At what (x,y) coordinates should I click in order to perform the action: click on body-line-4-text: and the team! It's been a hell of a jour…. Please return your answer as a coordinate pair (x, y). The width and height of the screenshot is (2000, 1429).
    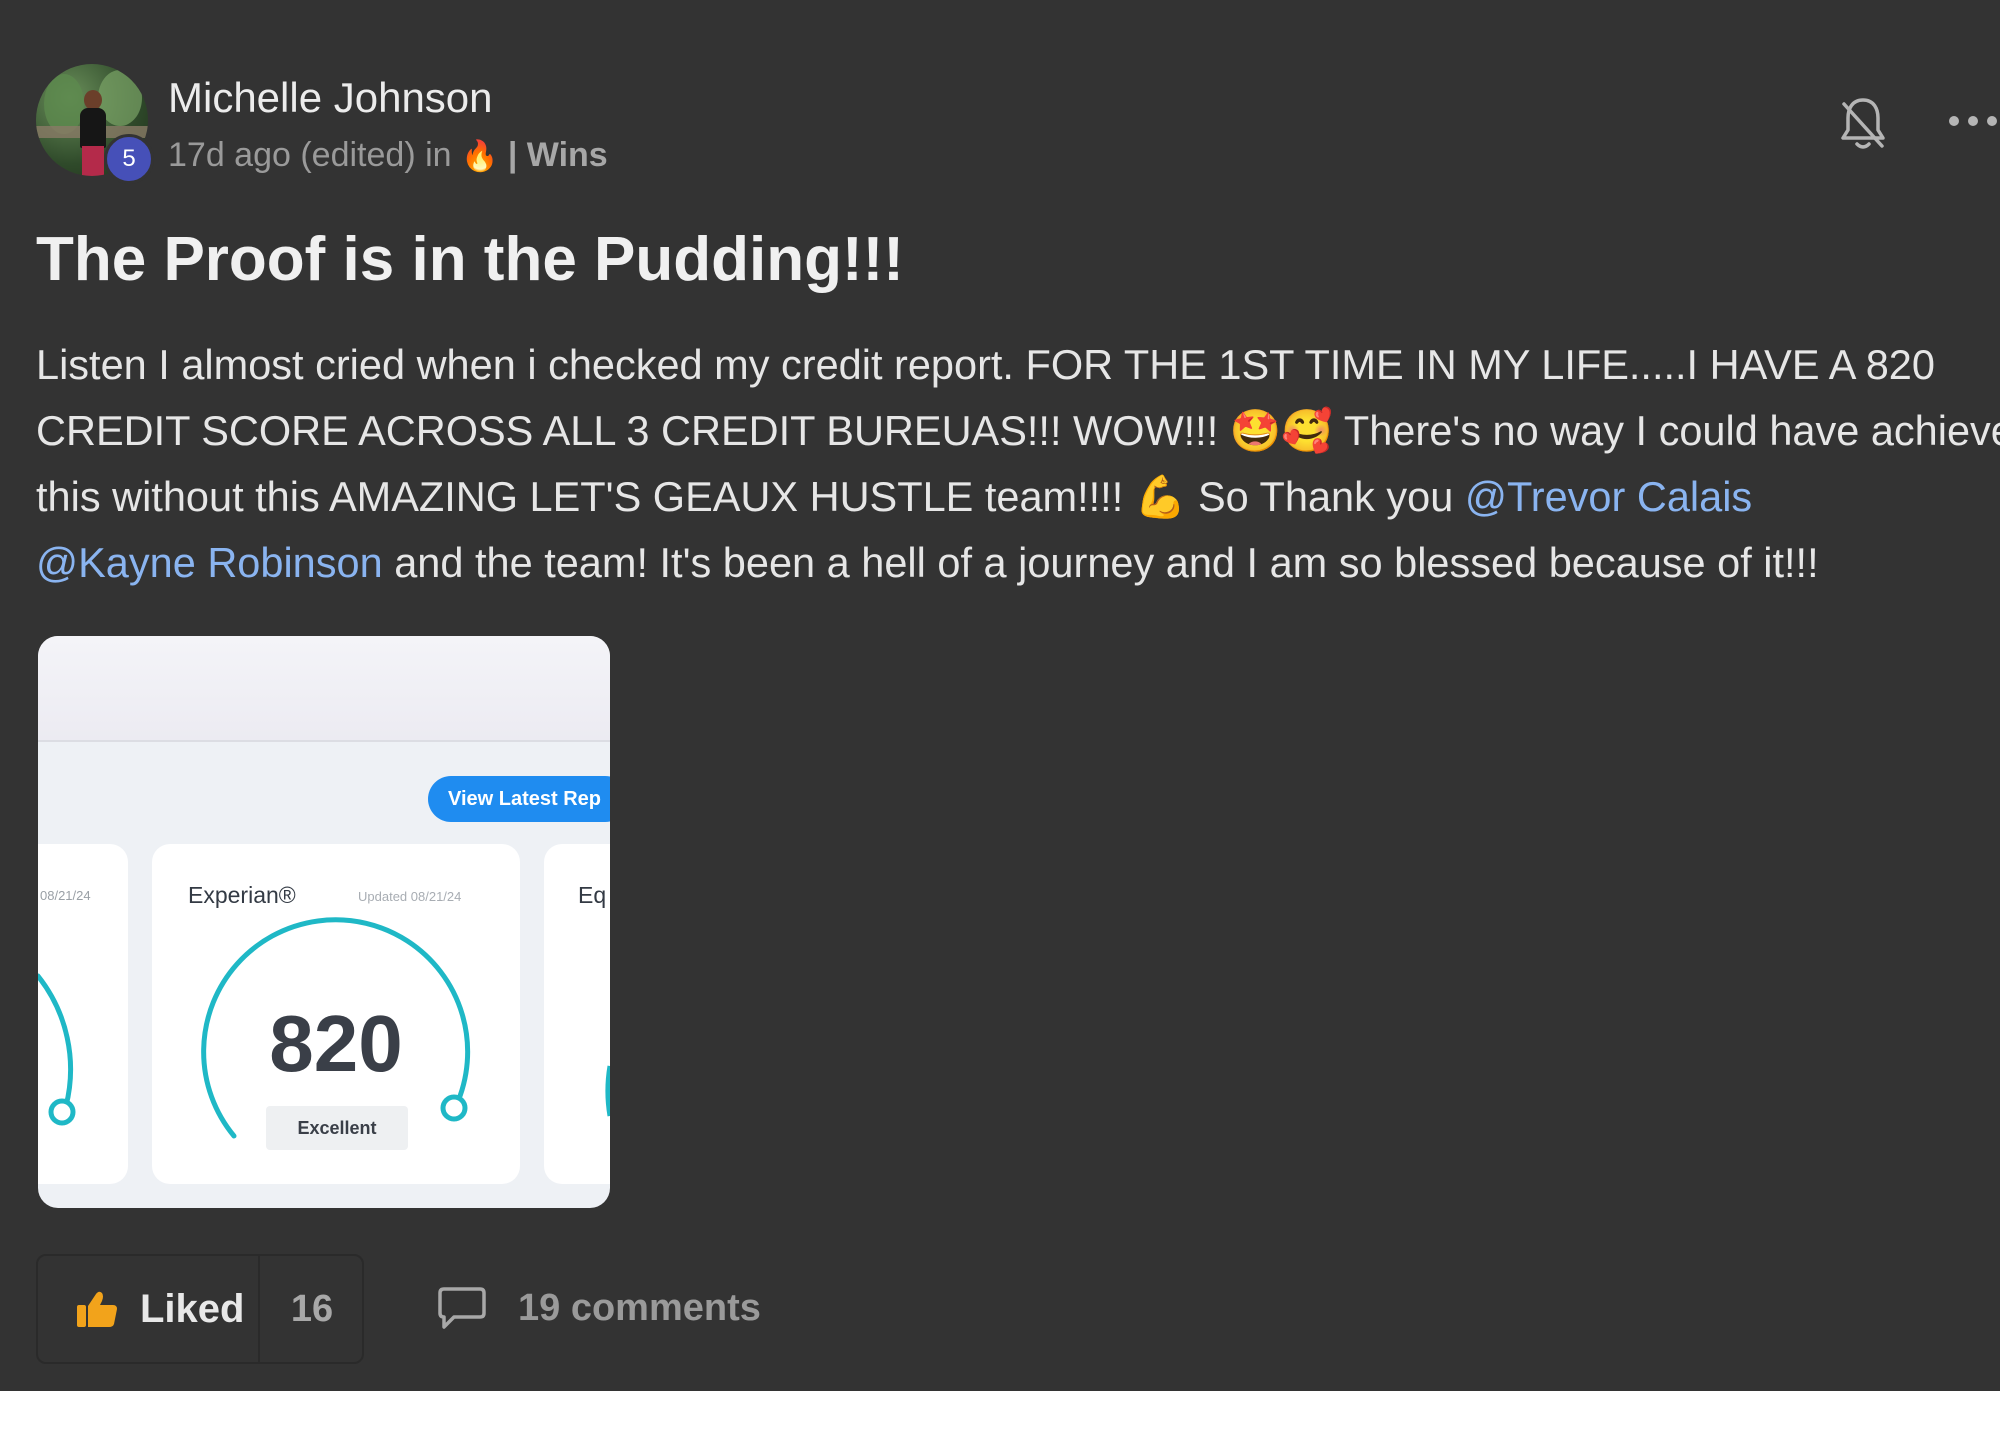
    Looking at the image, I should click on (1100, 562).